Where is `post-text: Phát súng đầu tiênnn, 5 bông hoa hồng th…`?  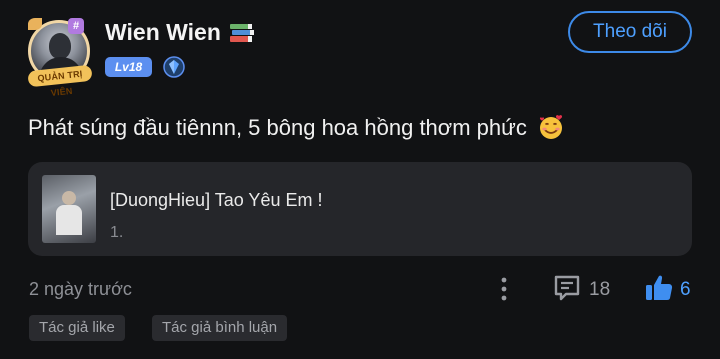 post-text: Phát súng đầu tiênnn, 5 bông hoa hồng th… is located at coordinates (296, 127).